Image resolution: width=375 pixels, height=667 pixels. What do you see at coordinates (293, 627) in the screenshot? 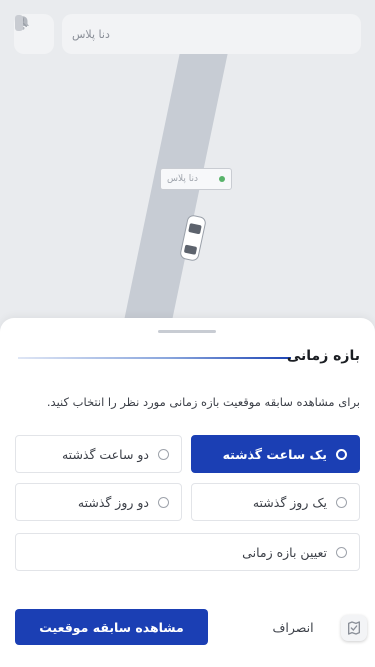
I see `cancel-button: انصراف` at bounding box center [293, 627].